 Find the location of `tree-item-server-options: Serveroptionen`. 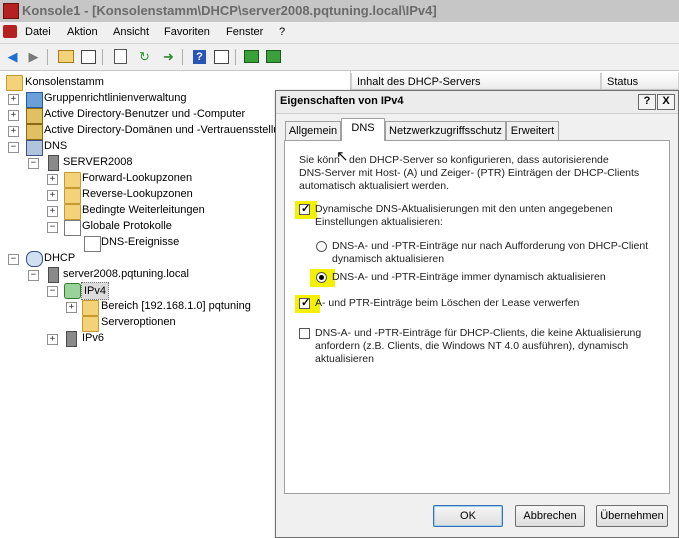

tree-item-server-options: Serveroptionen is located at coordinates (138, 322).